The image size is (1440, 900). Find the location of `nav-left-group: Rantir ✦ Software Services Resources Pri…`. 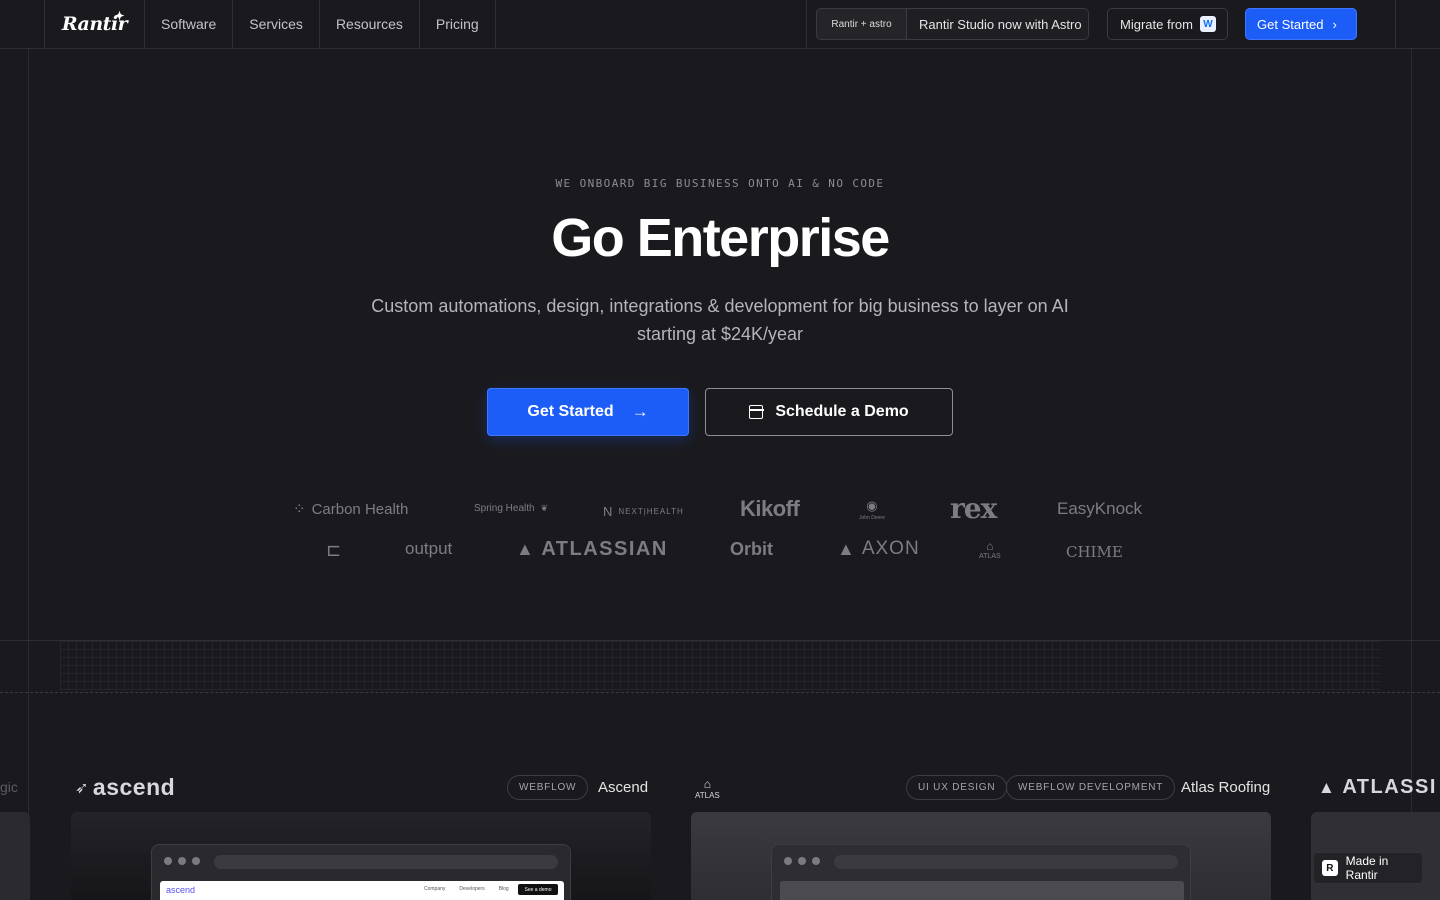

nav-left-group: Rantir ✦ Software Services Resources Pri… is located at coordinates (270, 24).